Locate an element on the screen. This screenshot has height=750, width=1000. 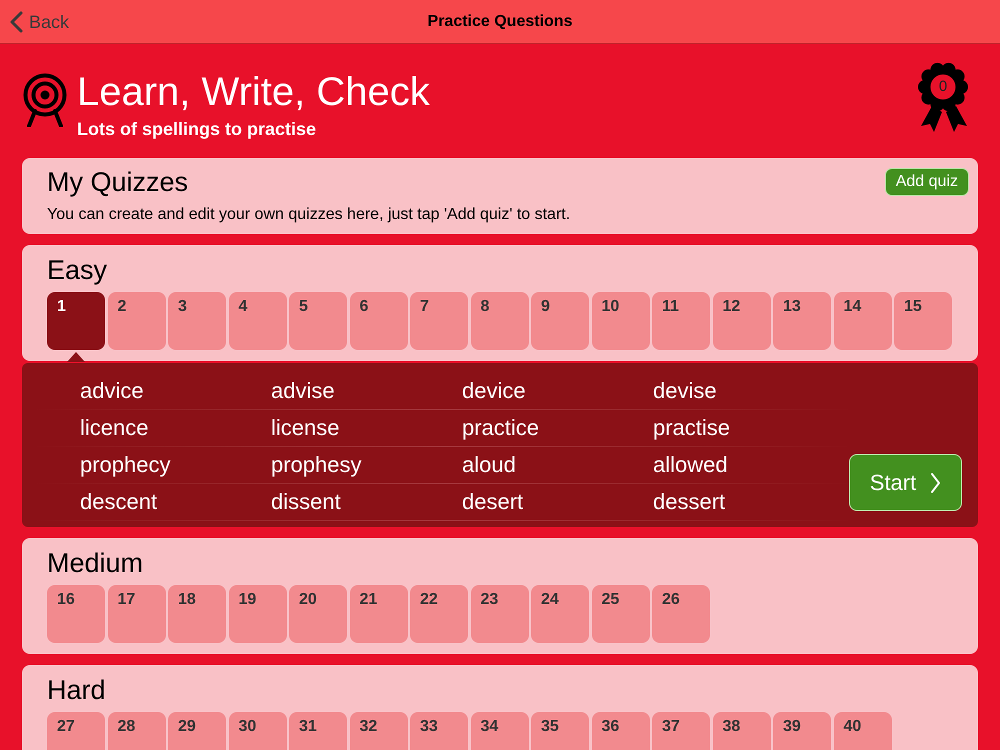
chevron-right-icon is located at coordinates (936, 483).